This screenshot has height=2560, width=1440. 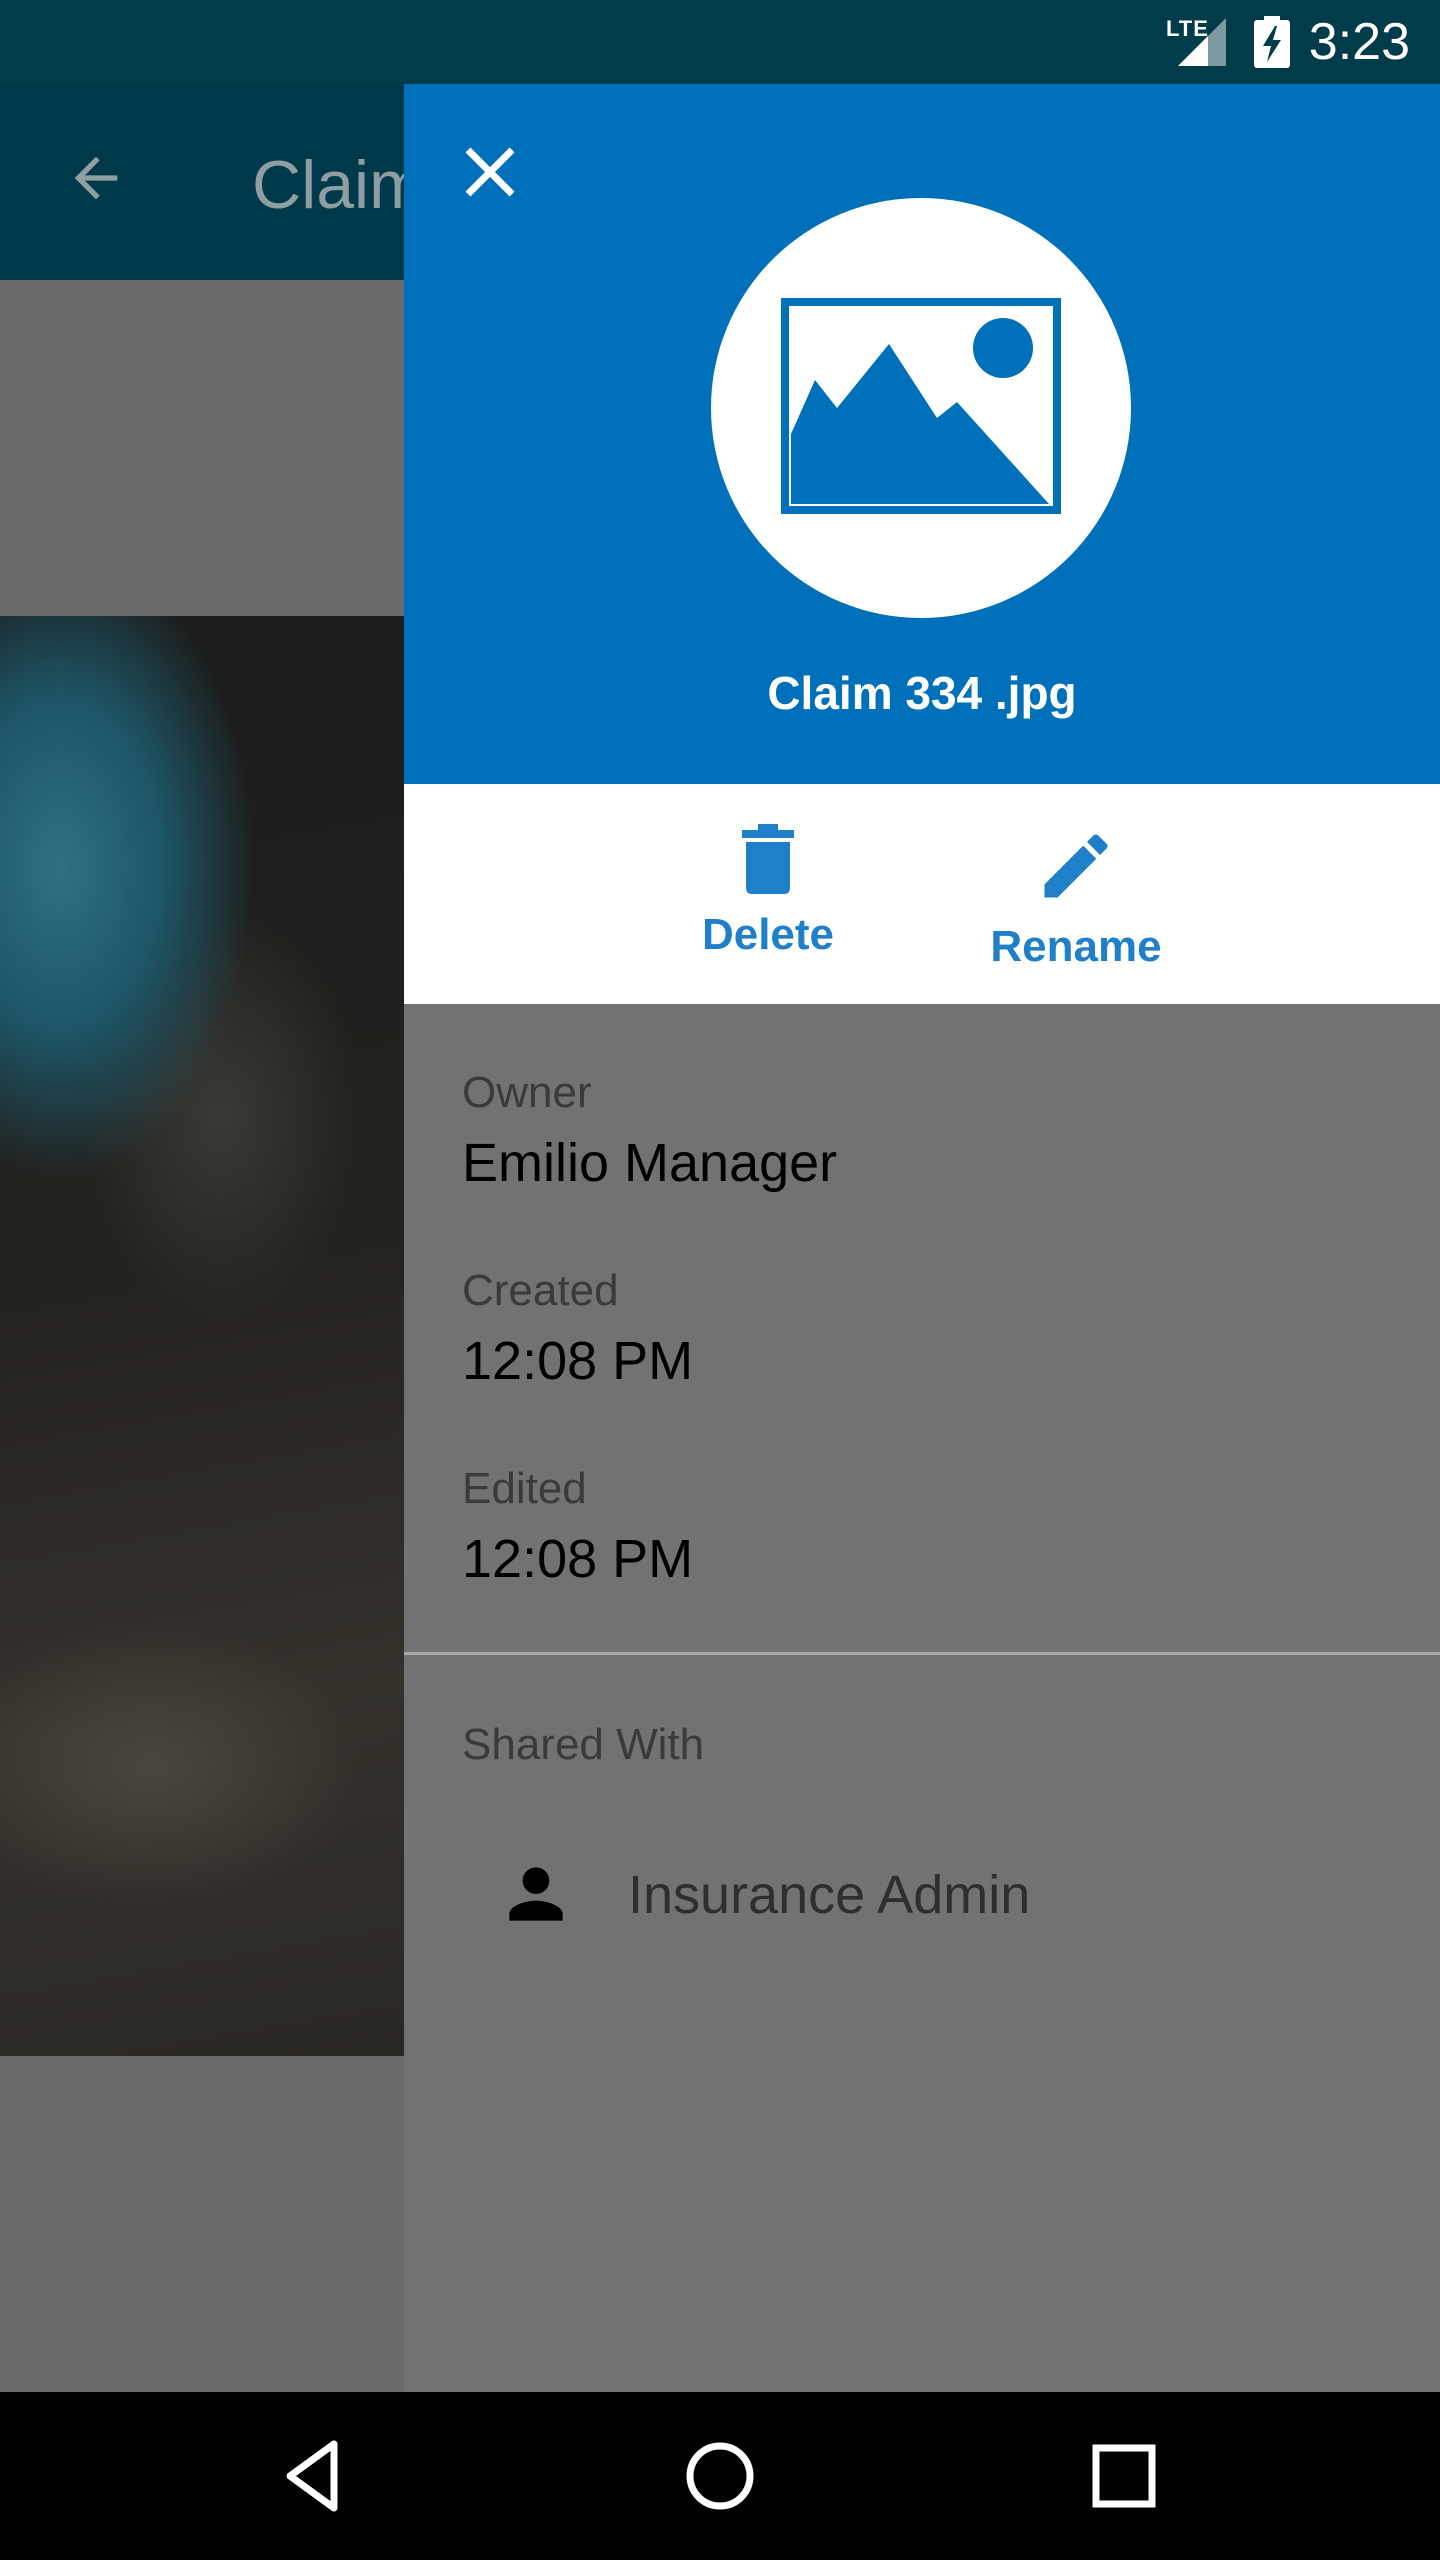 I want to click on rename-button: Rename, so click(x=1076, y=894).